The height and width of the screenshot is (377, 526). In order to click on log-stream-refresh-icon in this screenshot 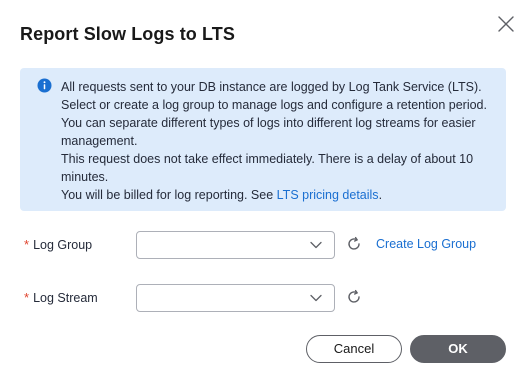, I will do `click(354, 297)`.